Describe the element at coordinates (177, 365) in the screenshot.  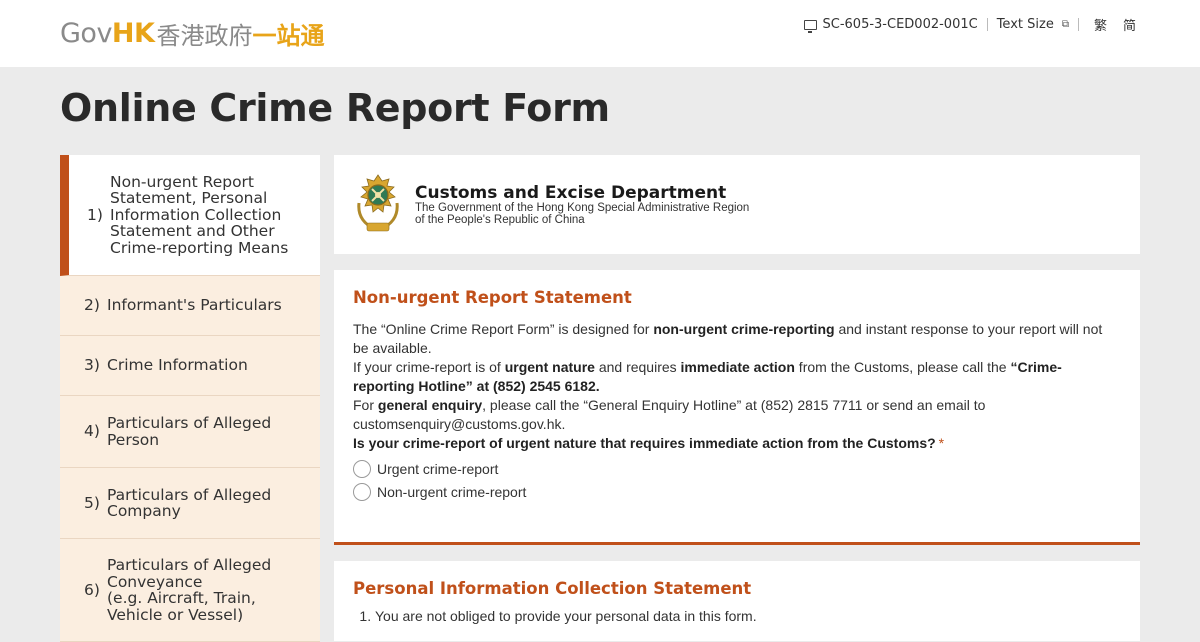
I see `step-label: Crime Information` at that location.